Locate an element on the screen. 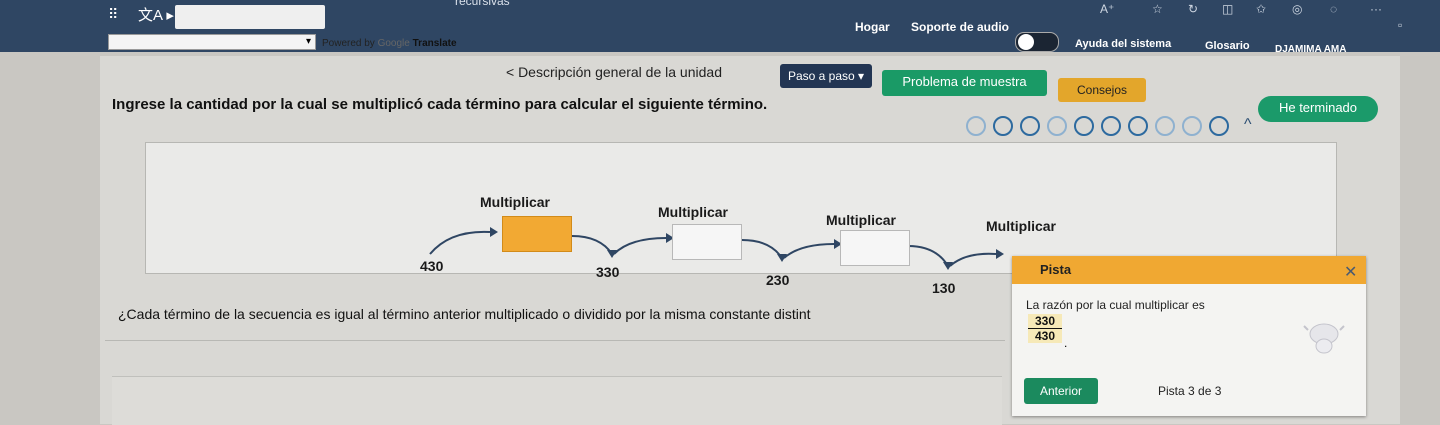  arrow-1-out is located at coordinates (592, 245).